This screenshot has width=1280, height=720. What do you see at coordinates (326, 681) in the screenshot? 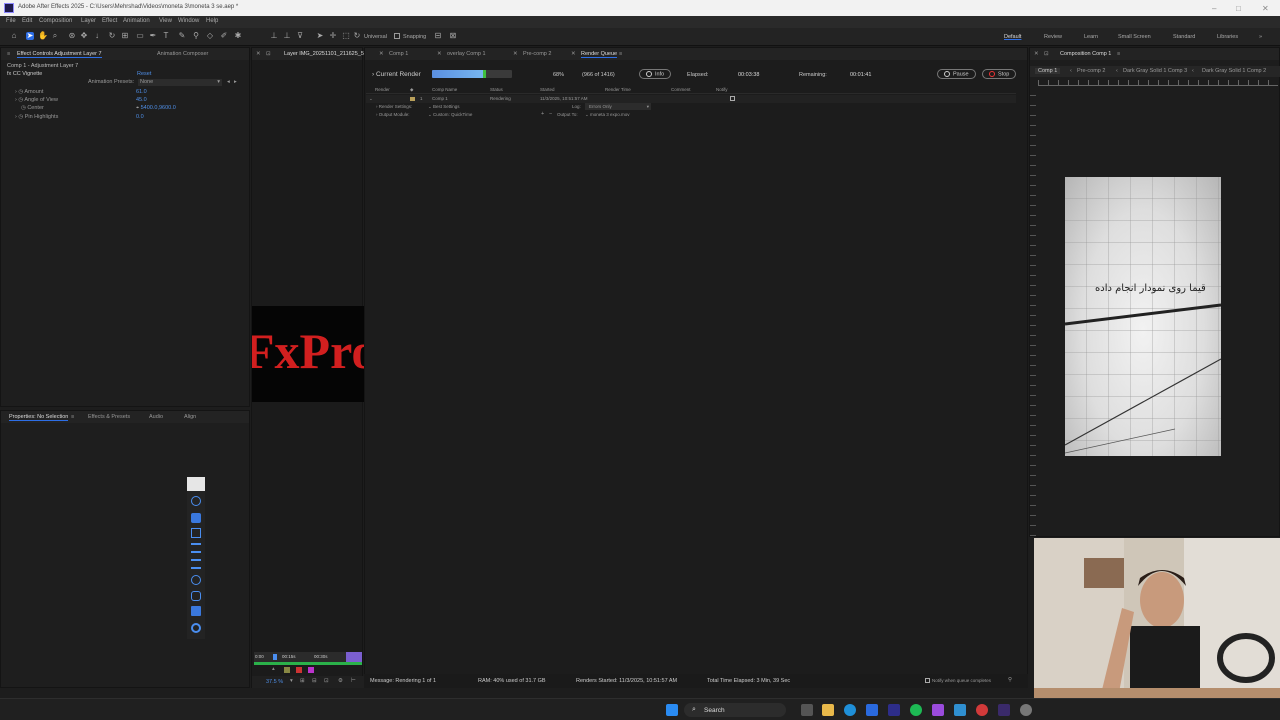
I see `snapshot-icon: ⊡` at bounding box center [326, 681].